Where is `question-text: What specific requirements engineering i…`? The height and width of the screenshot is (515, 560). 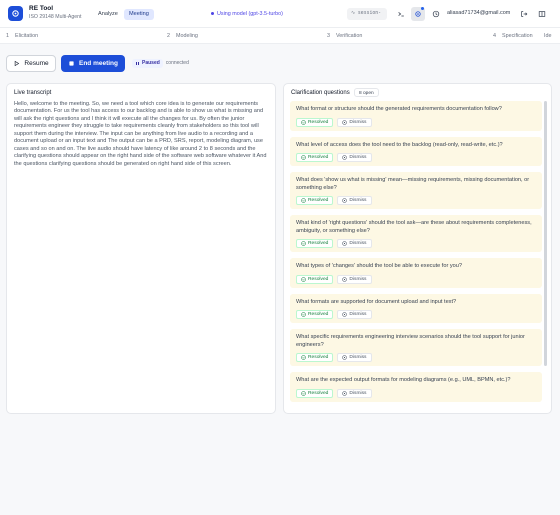 question-text: What specific requirements engineering i… is located at coordinates (410, 341).